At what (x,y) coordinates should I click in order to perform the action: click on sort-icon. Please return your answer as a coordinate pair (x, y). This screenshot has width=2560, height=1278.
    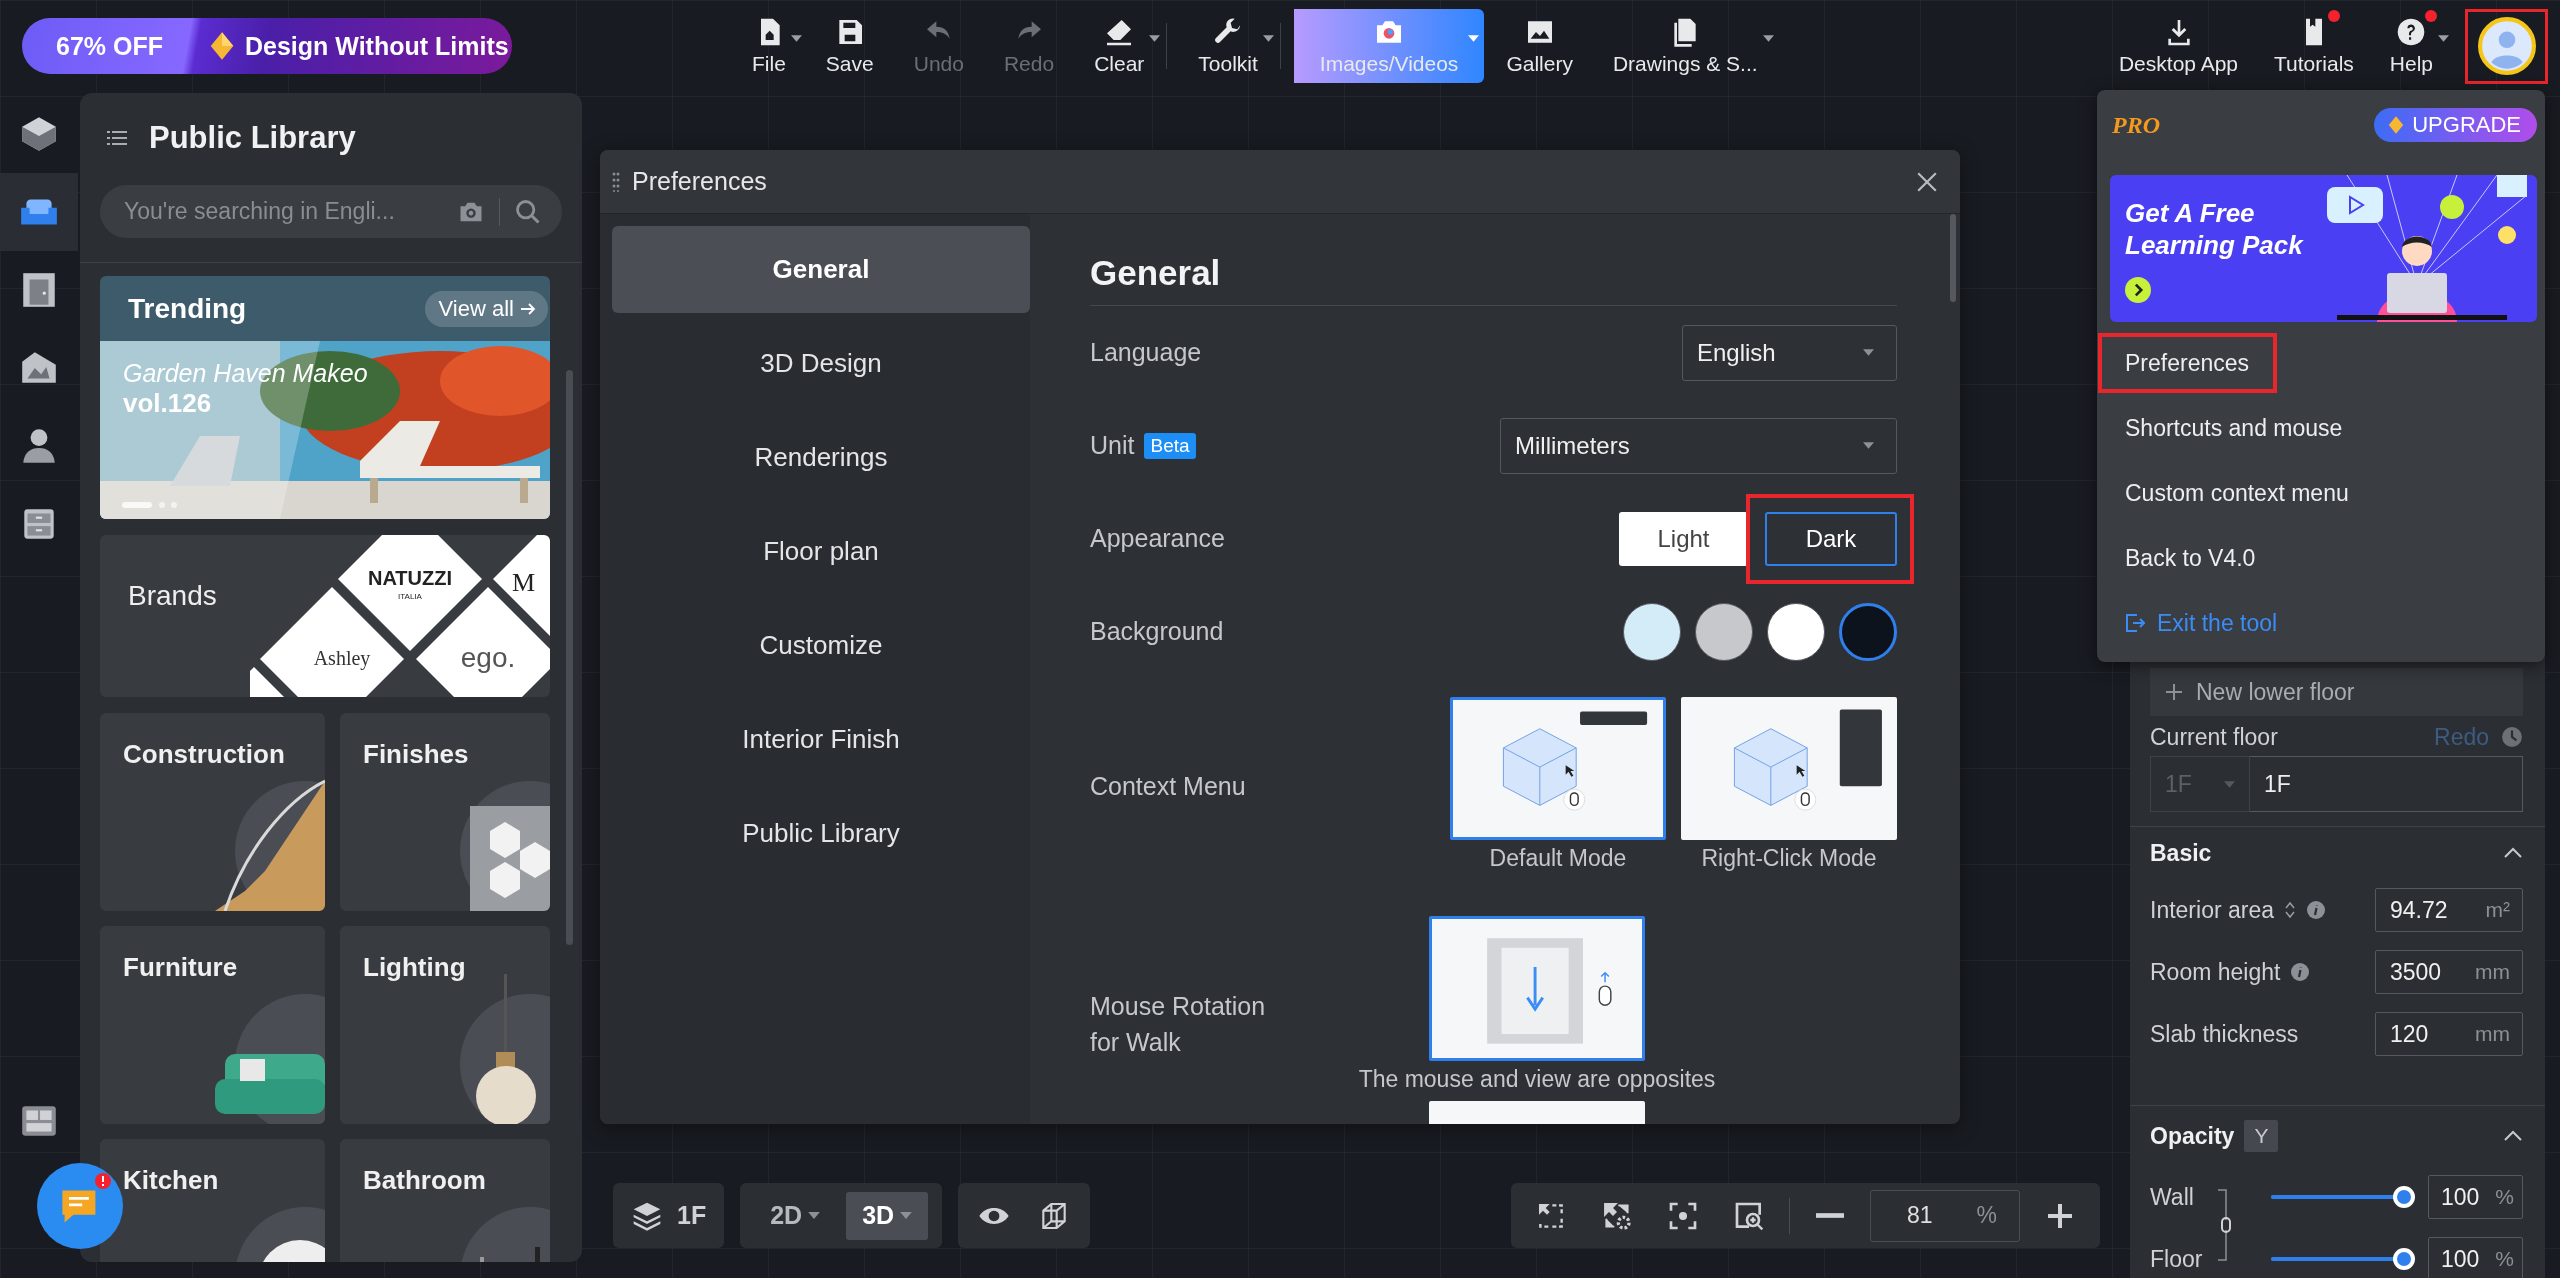
    Looking at the image, I should click on (2290, 910).